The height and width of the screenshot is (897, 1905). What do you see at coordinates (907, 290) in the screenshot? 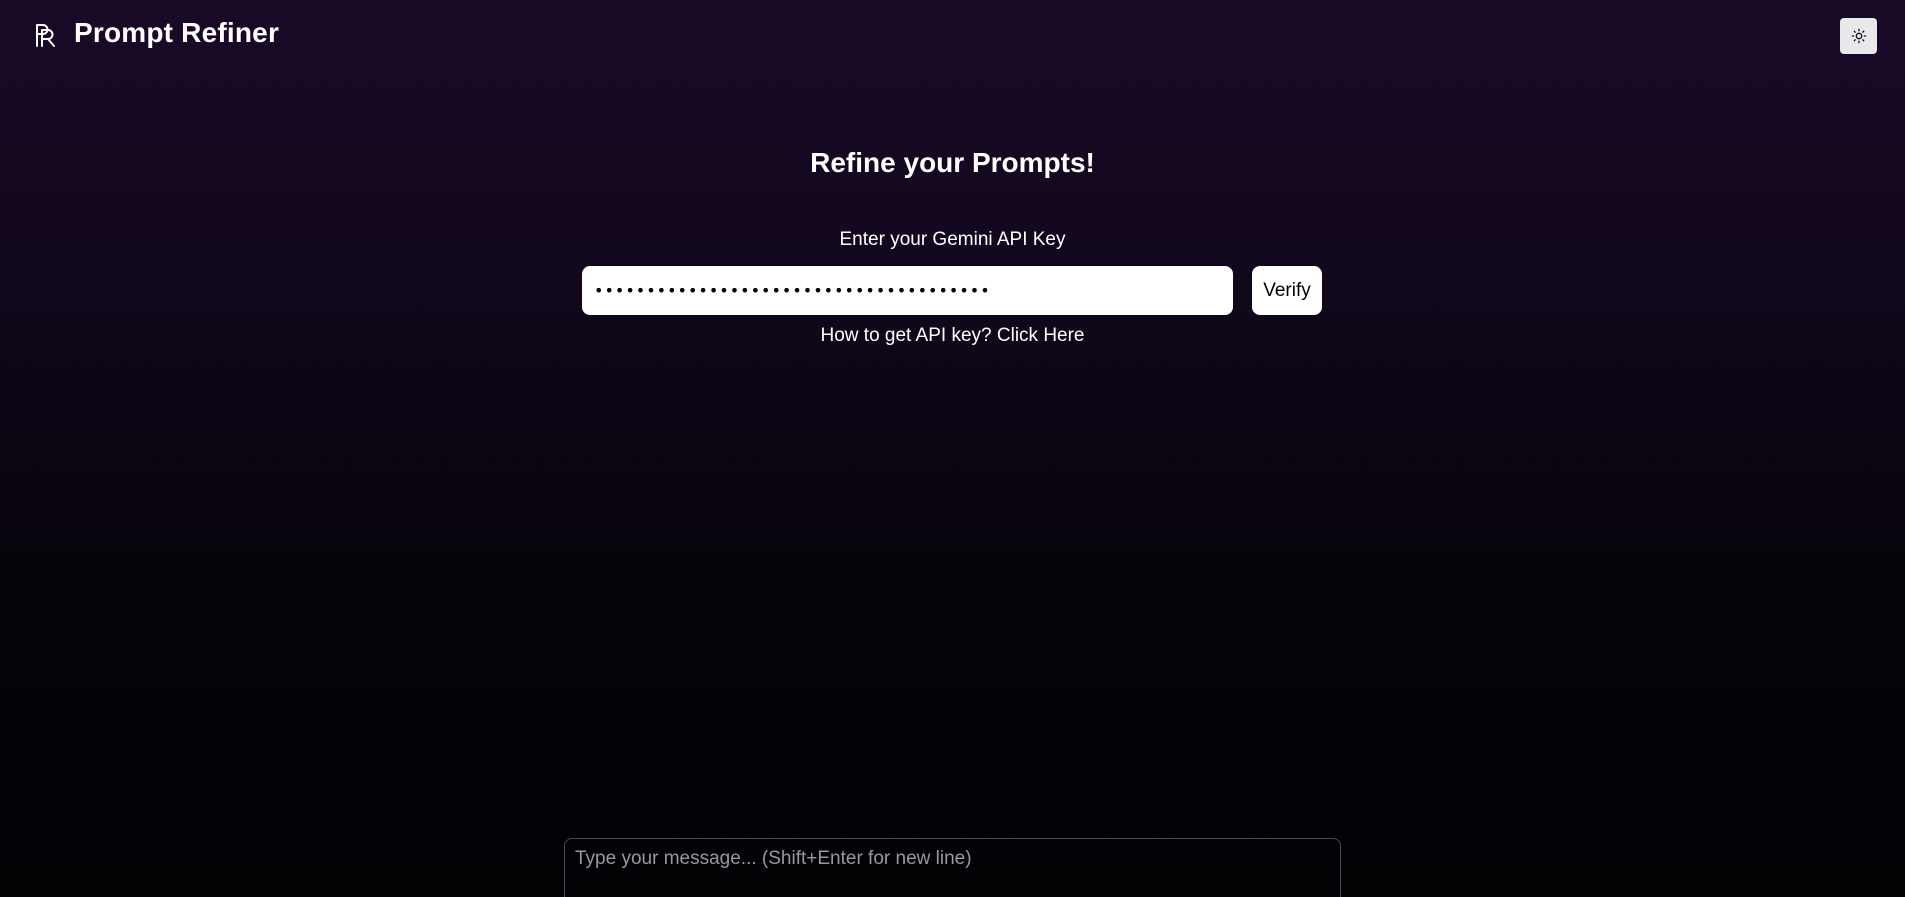
I see `api-key-input` at bounding box center [907, 290].